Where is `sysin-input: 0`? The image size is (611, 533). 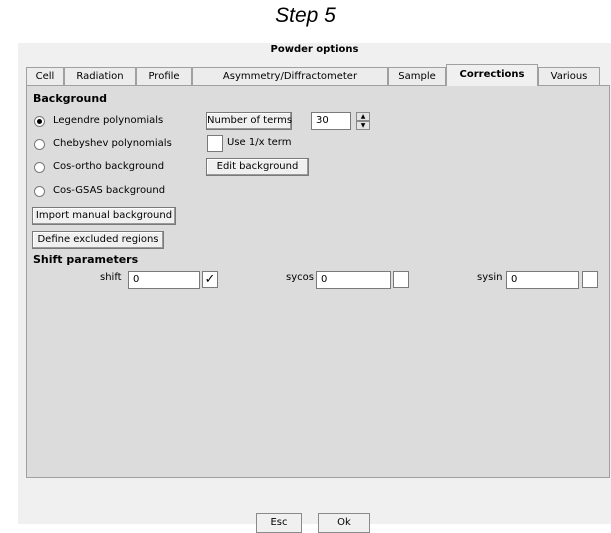 sysin-input: 0 is located at coordinates (542, 280).